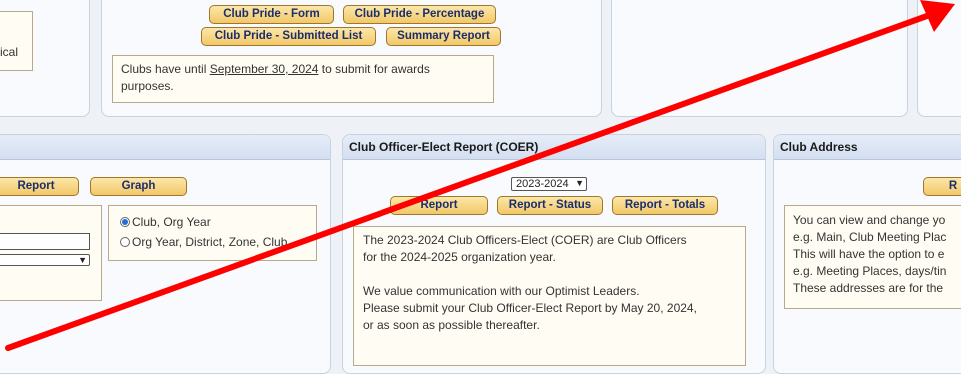 The width and height of the screenshot is (961, 374). I want to click on top-middle-right-panel, so click(759, 58).